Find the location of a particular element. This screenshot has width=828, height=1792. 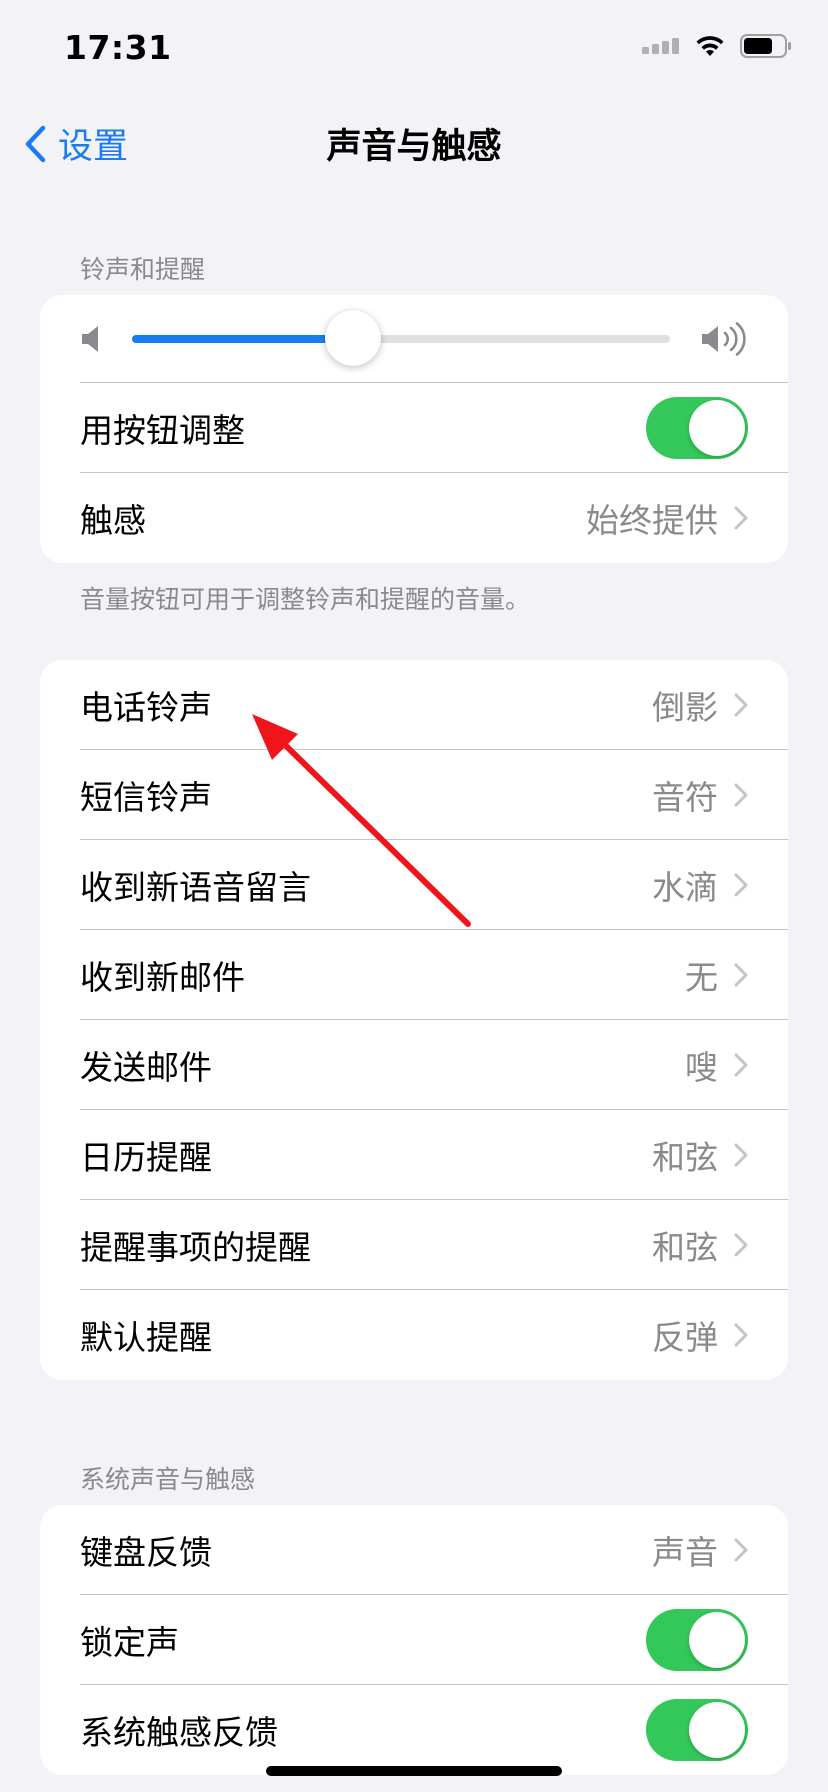

sound-setting-label: 电话铃声 is located at coordinates (146, 707).